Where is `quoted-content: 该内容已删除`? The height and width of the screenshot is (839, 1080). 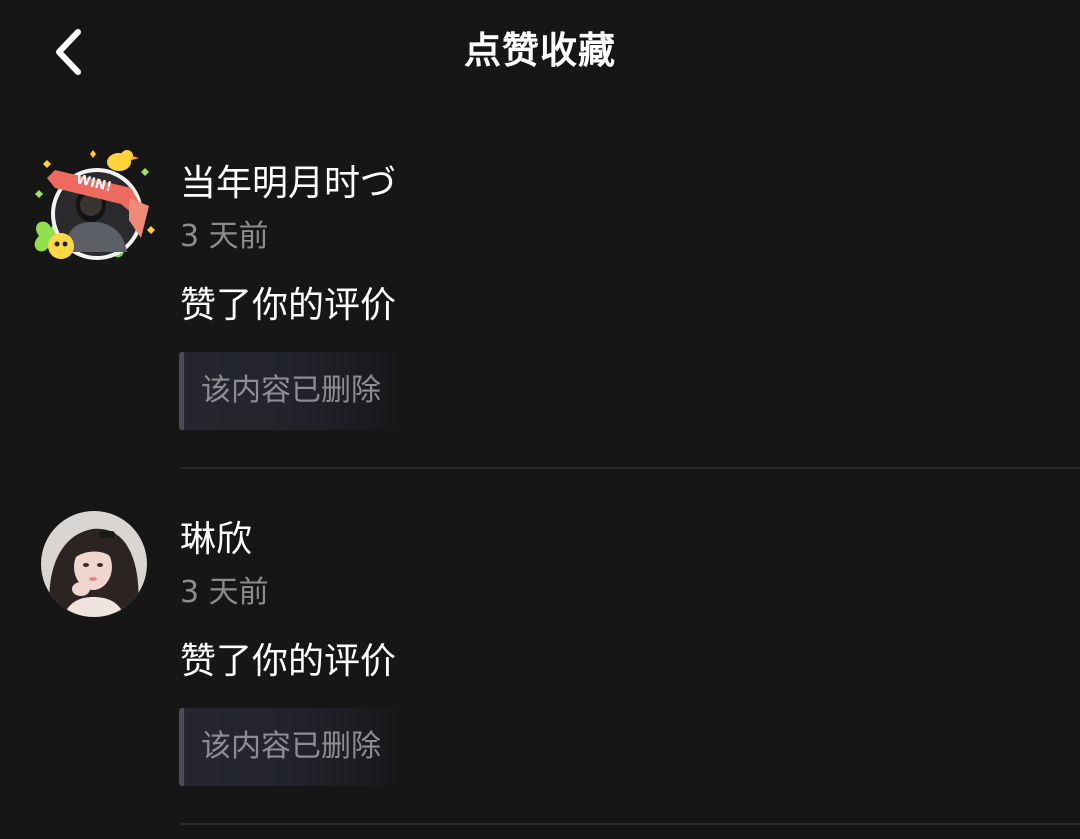
quoted-content: 该内容已删除 is located at coordinates (292, 747).